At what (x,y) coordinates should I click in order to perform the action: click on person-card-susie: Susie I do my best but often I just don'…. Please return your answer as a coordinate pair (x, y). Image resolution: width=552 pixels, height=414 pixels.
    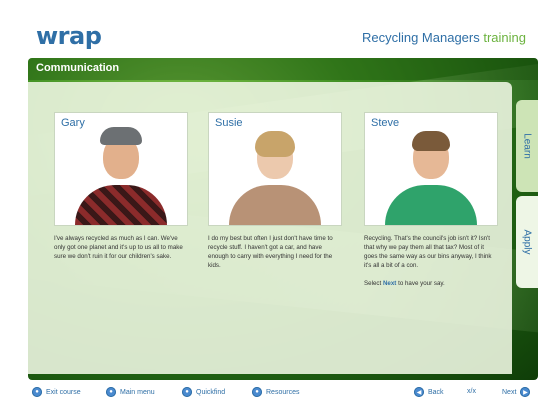
    Looking at the image, I should click on (275, 191).